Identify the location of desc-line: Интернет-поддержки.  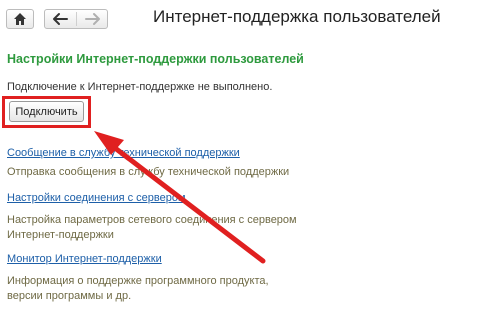
(60, 235).